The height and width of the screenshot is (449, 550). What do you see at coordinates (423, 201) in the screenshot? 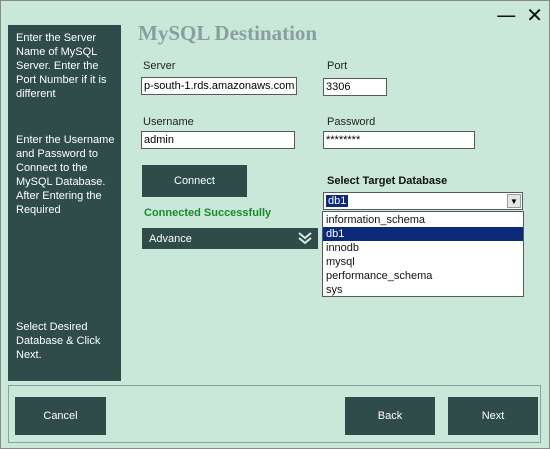
I see `target-database-select: db1 ▼` at bounding box center [423, 201].